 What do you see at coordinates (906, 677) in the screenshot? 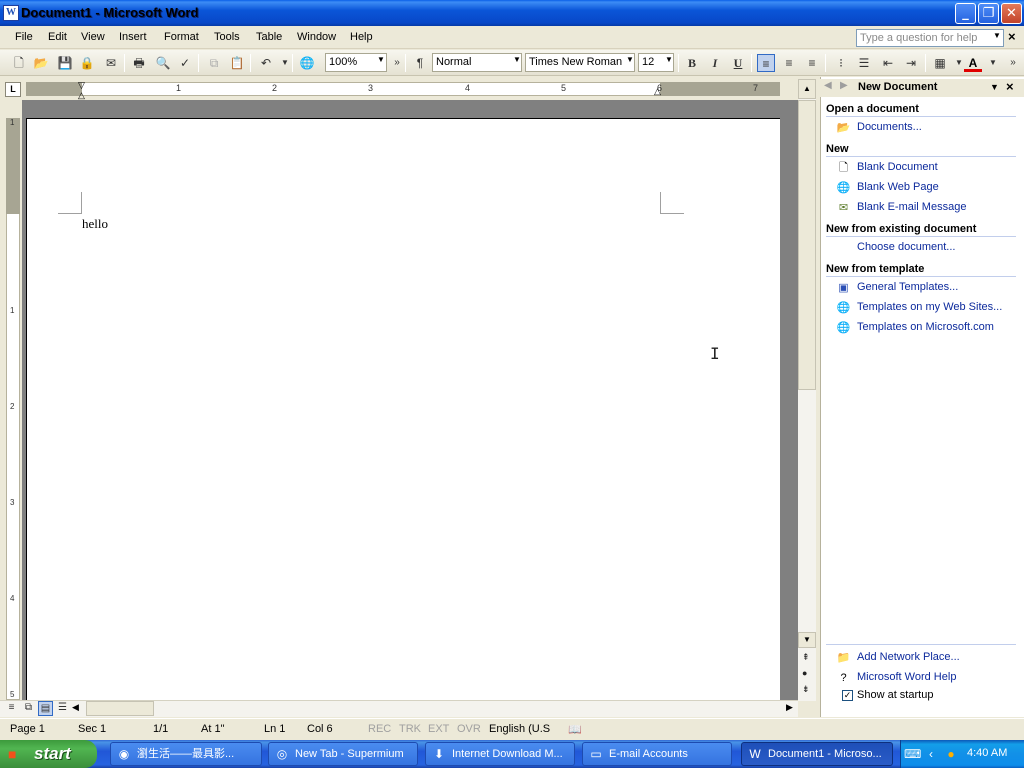
I see `word-help-link: Microsoft Word Help` at bounding box center [906, 677].